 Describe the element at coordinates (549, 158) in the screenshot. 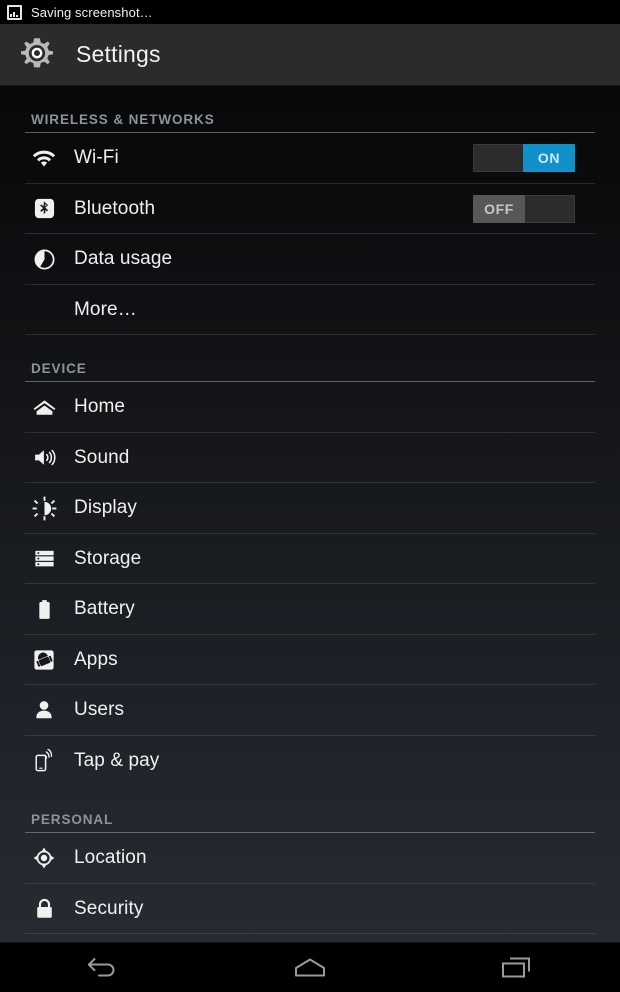

I see `switch-thumb: ON` at that location.